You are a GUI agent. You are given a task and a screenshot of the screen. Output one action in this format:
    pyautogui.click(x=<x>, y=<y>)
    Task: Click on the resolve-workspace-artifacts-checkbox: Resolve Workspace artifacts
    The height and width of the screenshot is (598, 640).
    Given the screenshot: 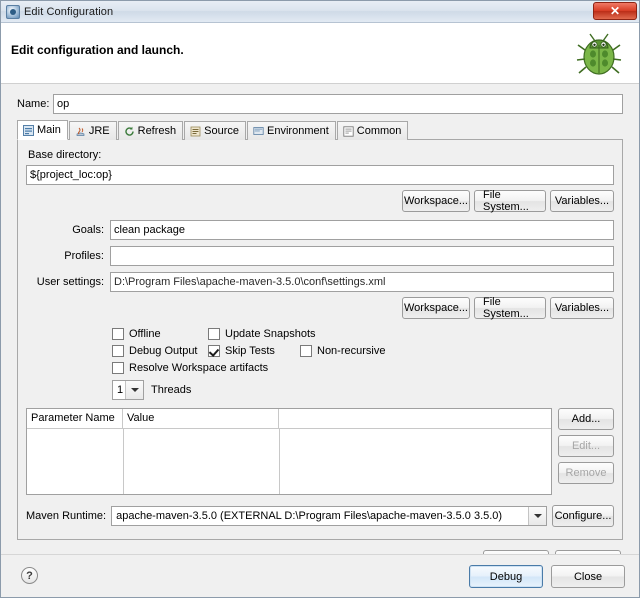 What is the action you would take?
    pyautogui.click(x=190, y=368)
    